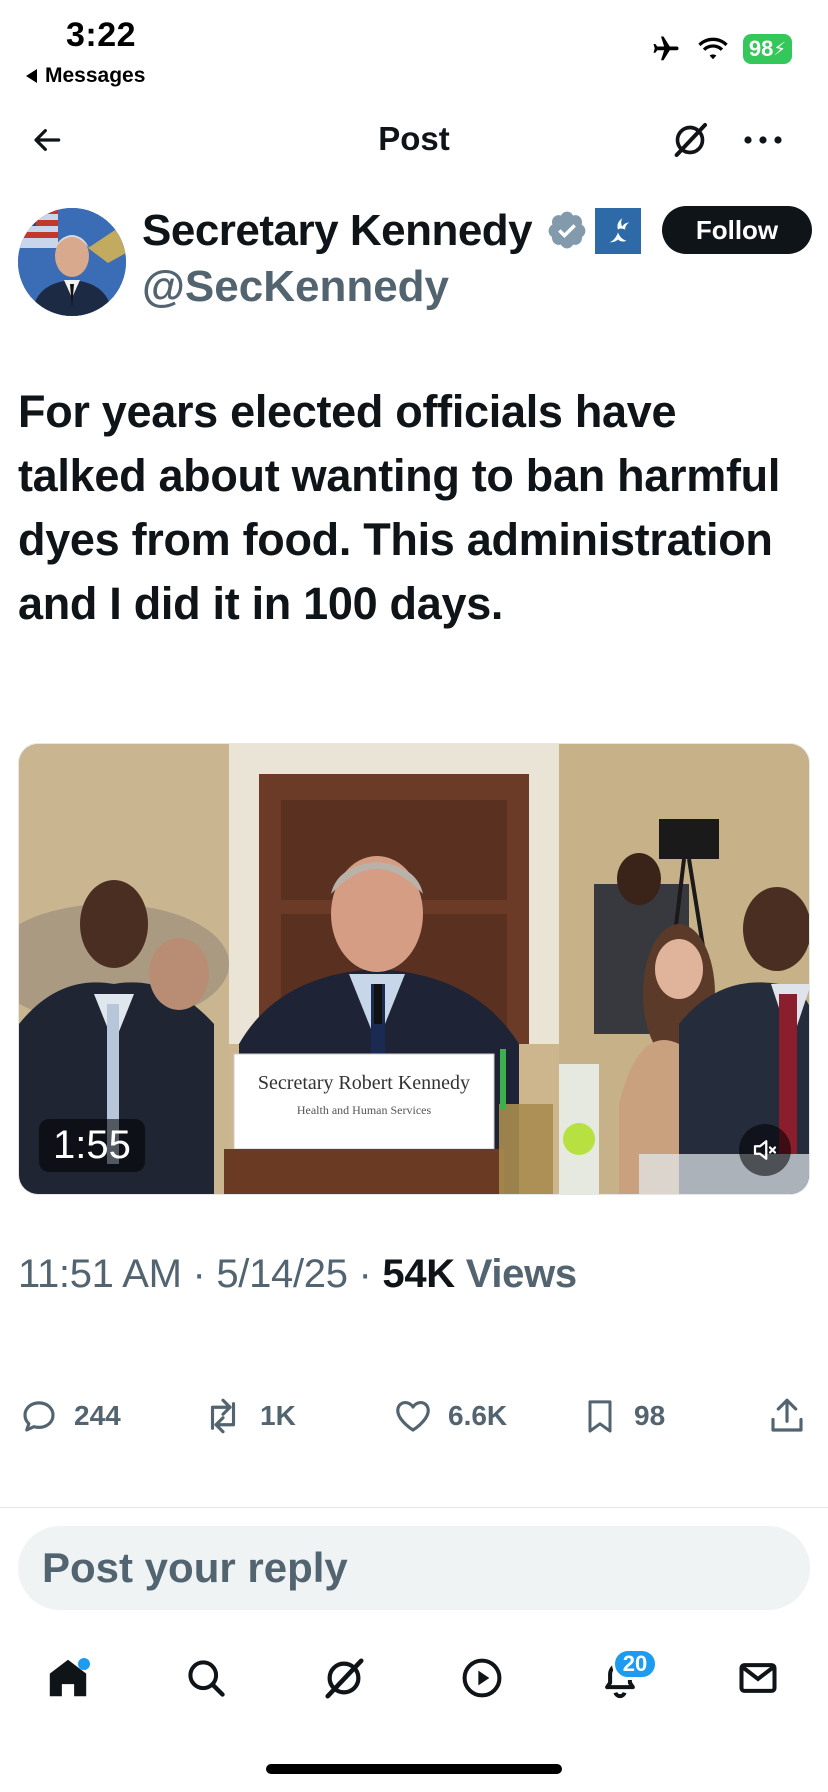 Image resolution: width=828 pixels, height=1792 pixels. Describe the element at coordinates (418, 1274) in the screenshot. I see `views-count: 54K` at that location.